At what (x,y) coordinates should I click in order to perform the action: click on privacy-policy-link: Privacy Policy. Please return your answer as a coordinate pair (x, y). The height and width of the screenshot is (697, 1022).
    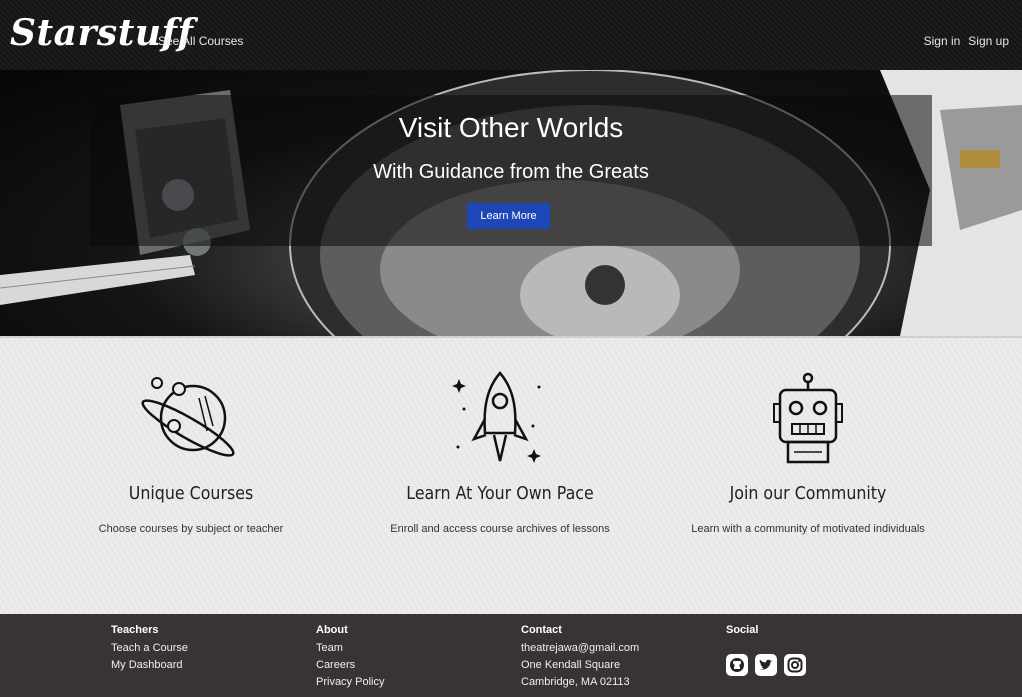
    Looking at the image, I should click on (350, 682).